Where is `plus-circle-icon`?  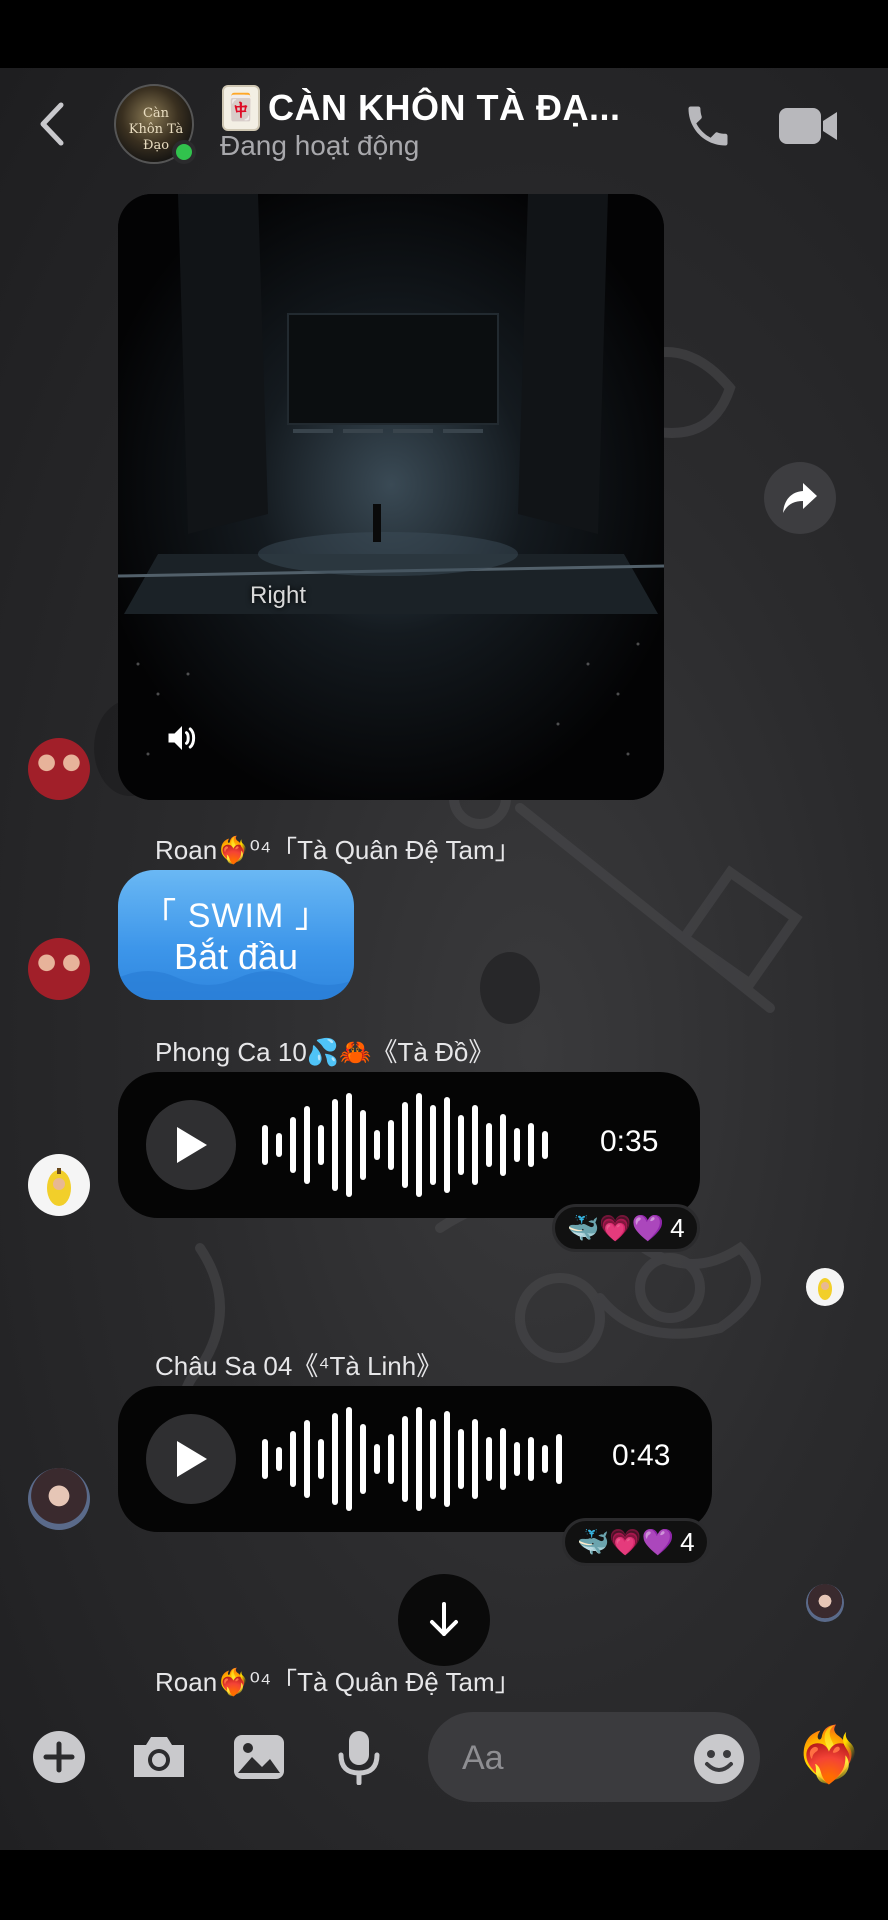 plus-circle-icon is located at coordinates (59, 1757).